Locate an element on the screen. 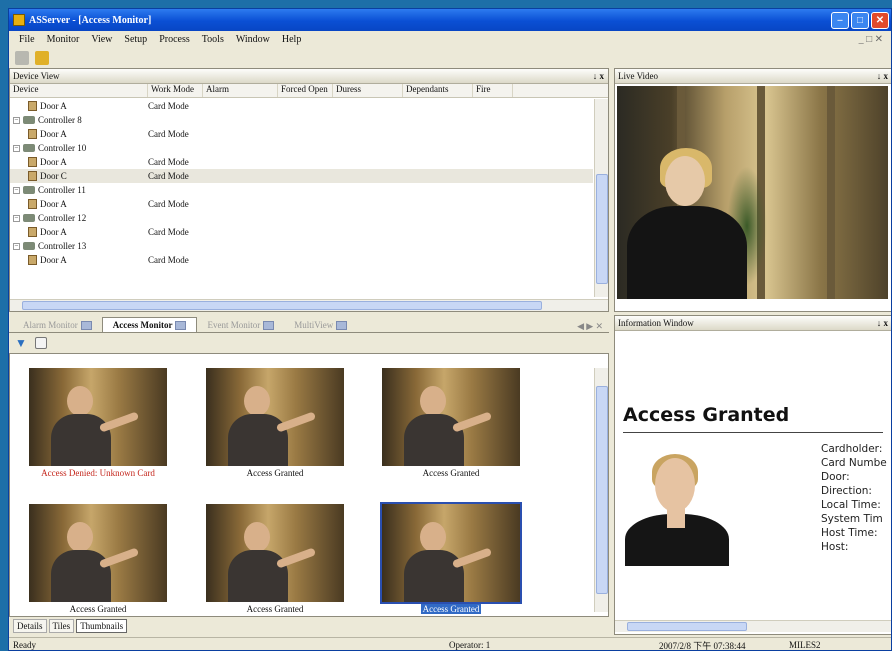 The width and height of the screenshot is (892, 651). status-host: MILES2 is located at coordinates (805, 645).